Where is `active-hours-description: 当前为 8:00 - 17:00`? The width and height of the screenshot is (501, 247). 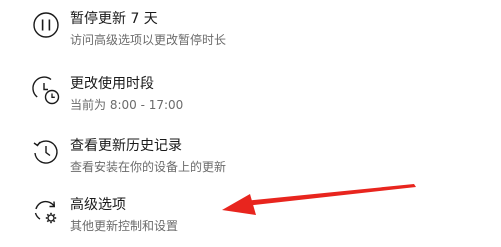 active-hours-description: 当前为 8:00 - 17:00 is located at coordinates (127, 105).